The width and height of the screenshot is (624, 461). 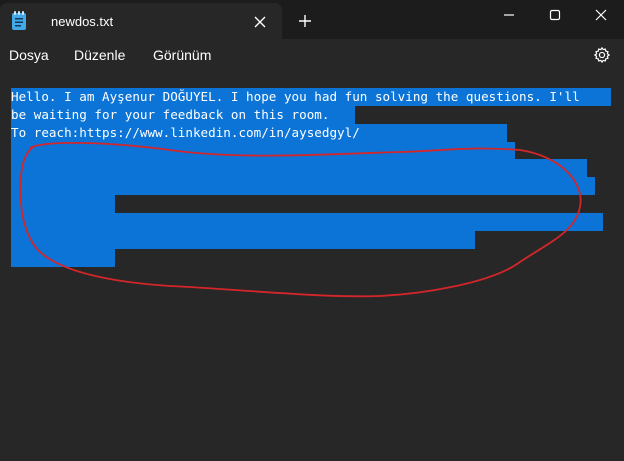 What do you see at coordinates (312, 55) in the screenshot?
I see `menu-bar: Dosya Düzenle Görünüm` at bounding box center [312, 55].